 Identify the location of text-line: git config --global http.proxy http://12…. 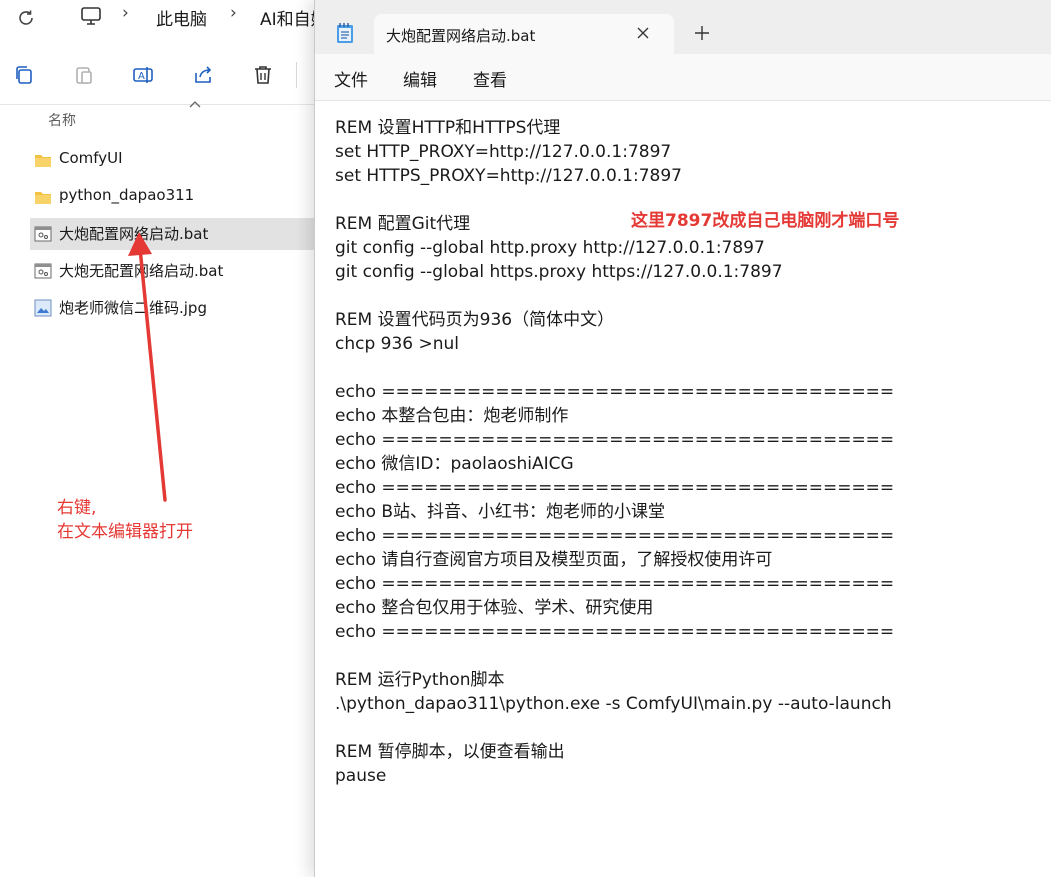
(550, 248).